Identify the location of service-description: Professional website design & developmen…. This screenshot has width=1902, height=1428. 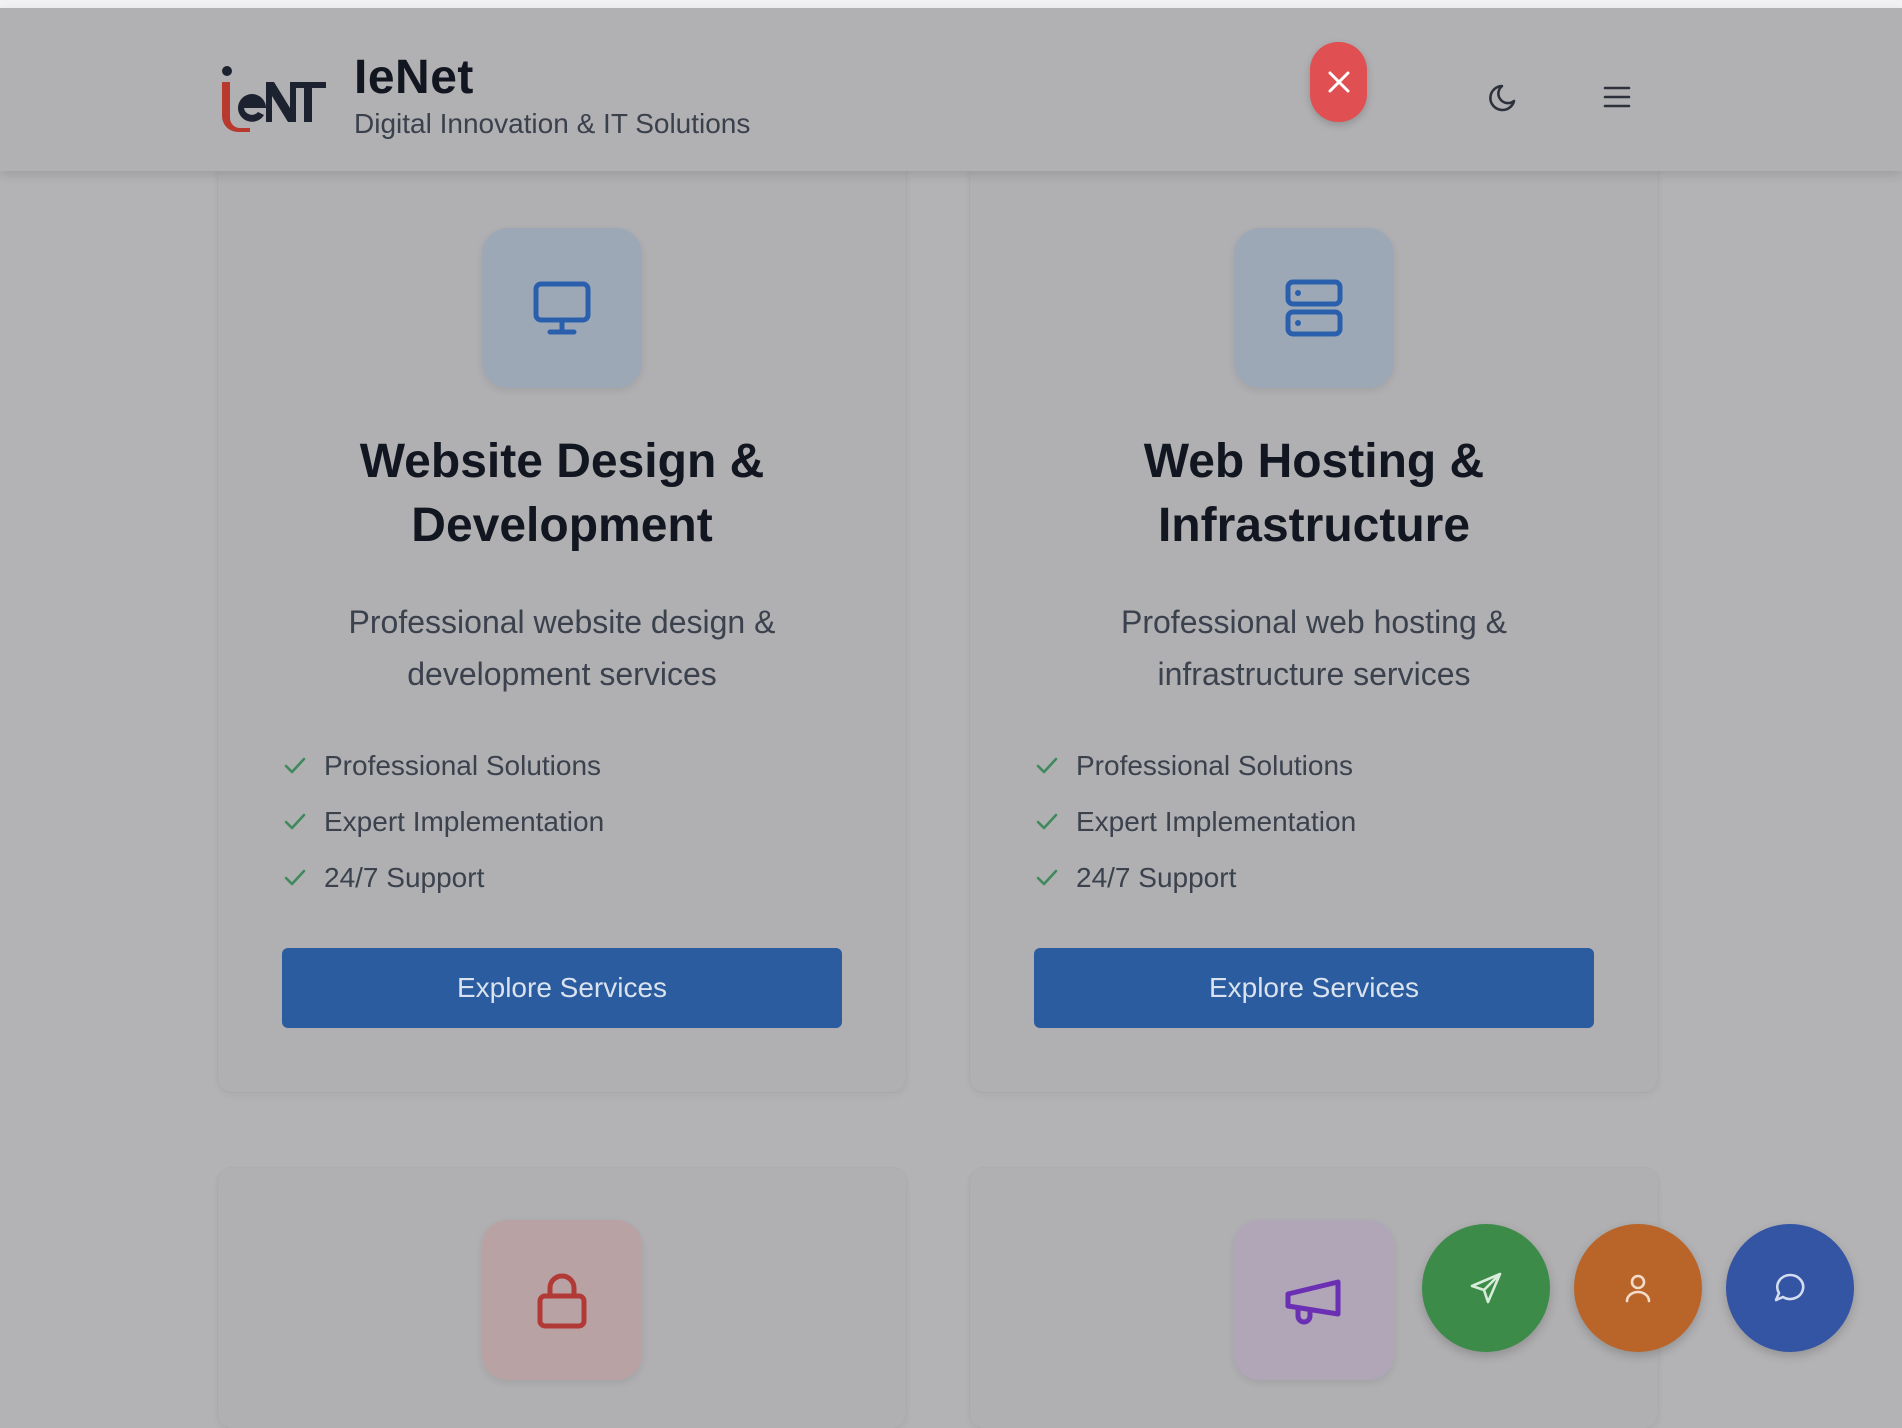
(562, 648).